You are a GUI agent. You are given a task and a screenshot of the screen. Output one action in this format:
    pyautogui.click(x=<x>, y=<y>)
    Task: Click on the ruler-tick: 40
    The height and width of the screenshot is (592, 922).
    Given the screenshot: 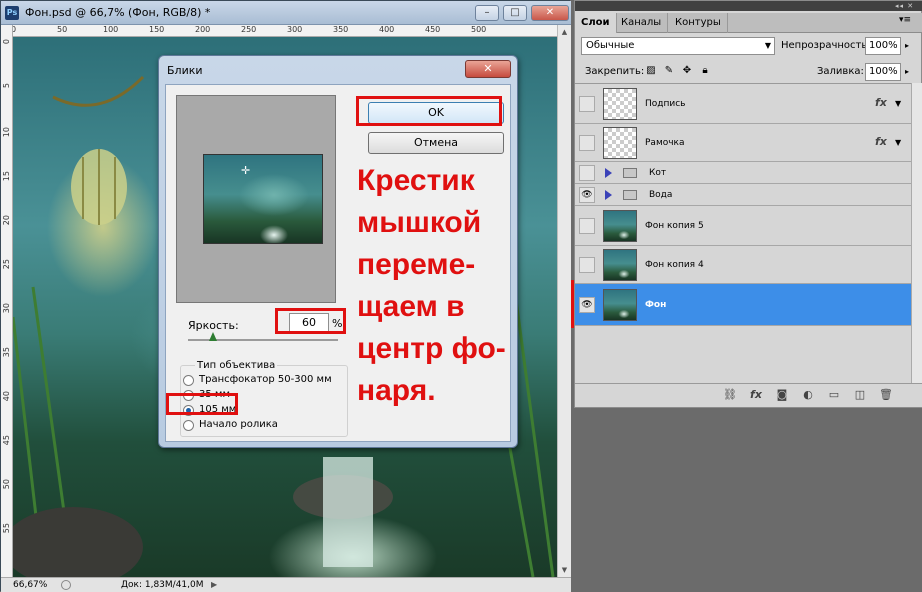 What is the action you would take?
    pyautogui.click(x=6, y=396)
    